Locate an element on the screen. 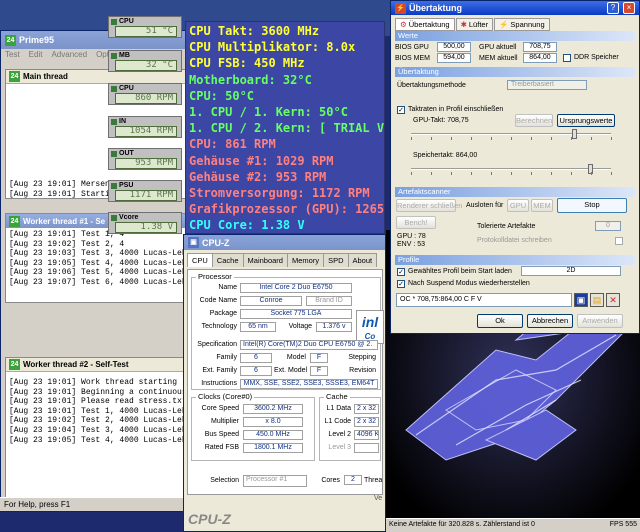 The height and width of the screenshot is (532, 640). family-value: 6 is located at coordinates (256, 358).